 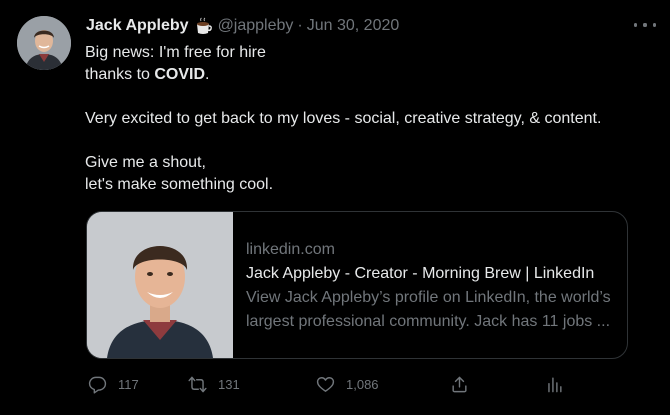 I want to click on like-count: 1,086, so click(x=362, y=384).